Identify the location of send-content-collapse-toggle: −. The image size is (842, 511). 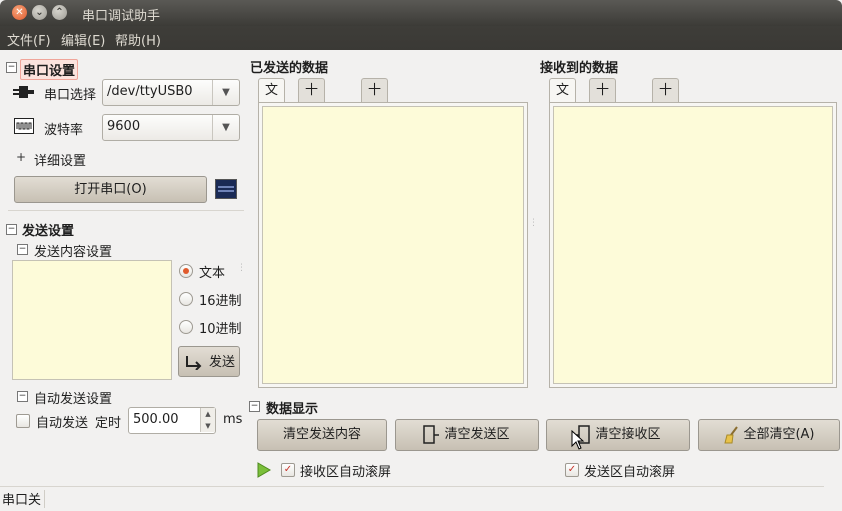
(22, 249).